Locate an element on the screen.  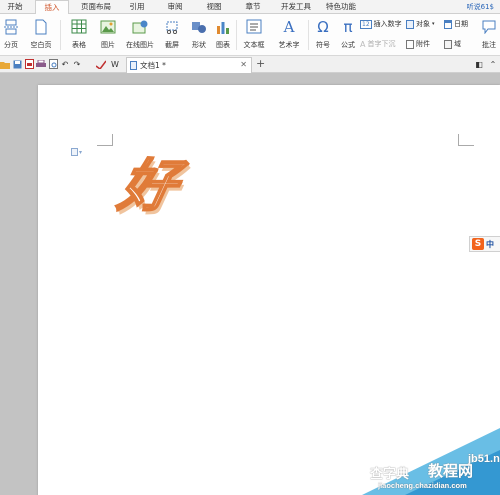
equation-button: π 公式 is located at coordinates (348, 36).